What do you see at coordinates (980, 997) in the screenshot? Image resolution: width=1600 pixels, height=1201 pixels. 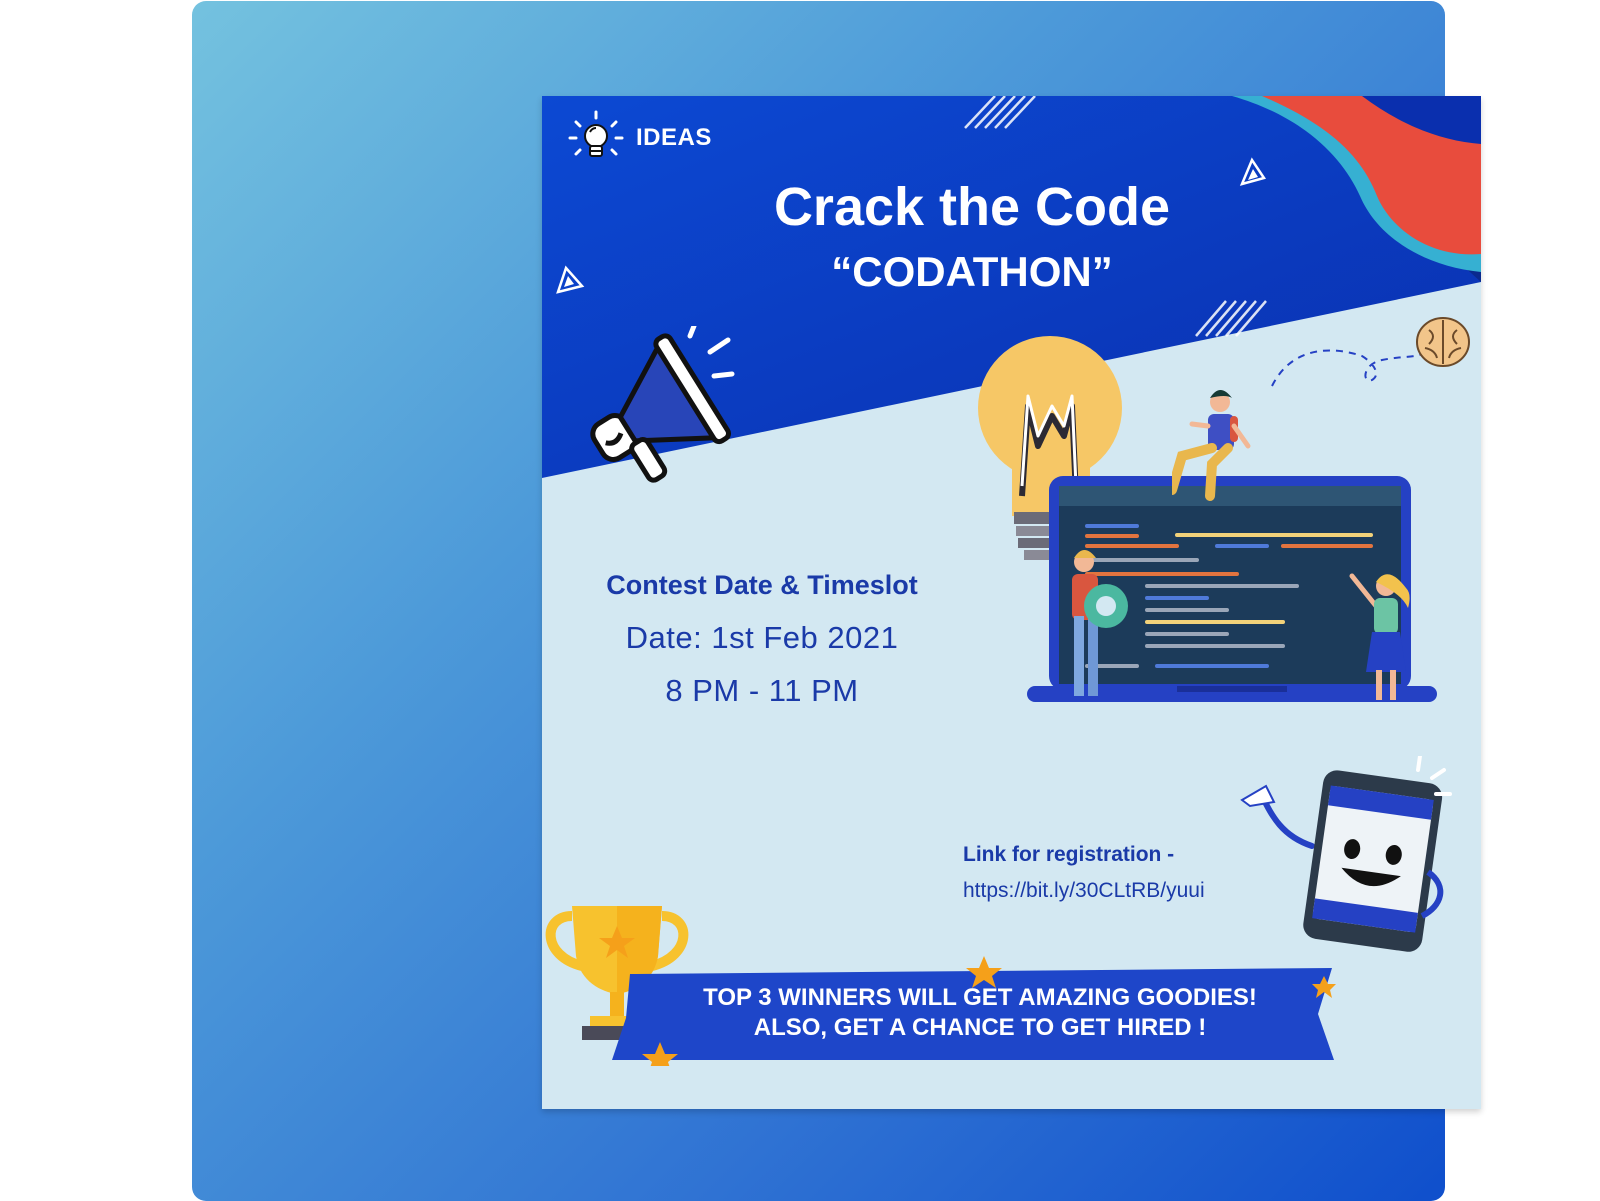 I see `banner-line-1: TOP 3 WINNERS WILL GET AMAZING GOODIES!` at bounding box center [980, 997].